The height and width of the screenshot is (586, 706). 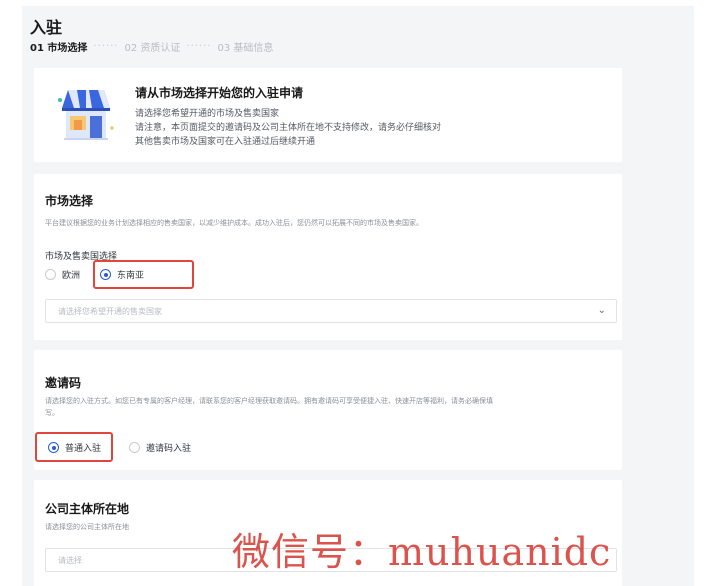 What do you see at coordinates (219, 93) in the screenshot?
I see `intro-title: 请从市场选择开始您的入驻申请` at bounding box center [219, 93].